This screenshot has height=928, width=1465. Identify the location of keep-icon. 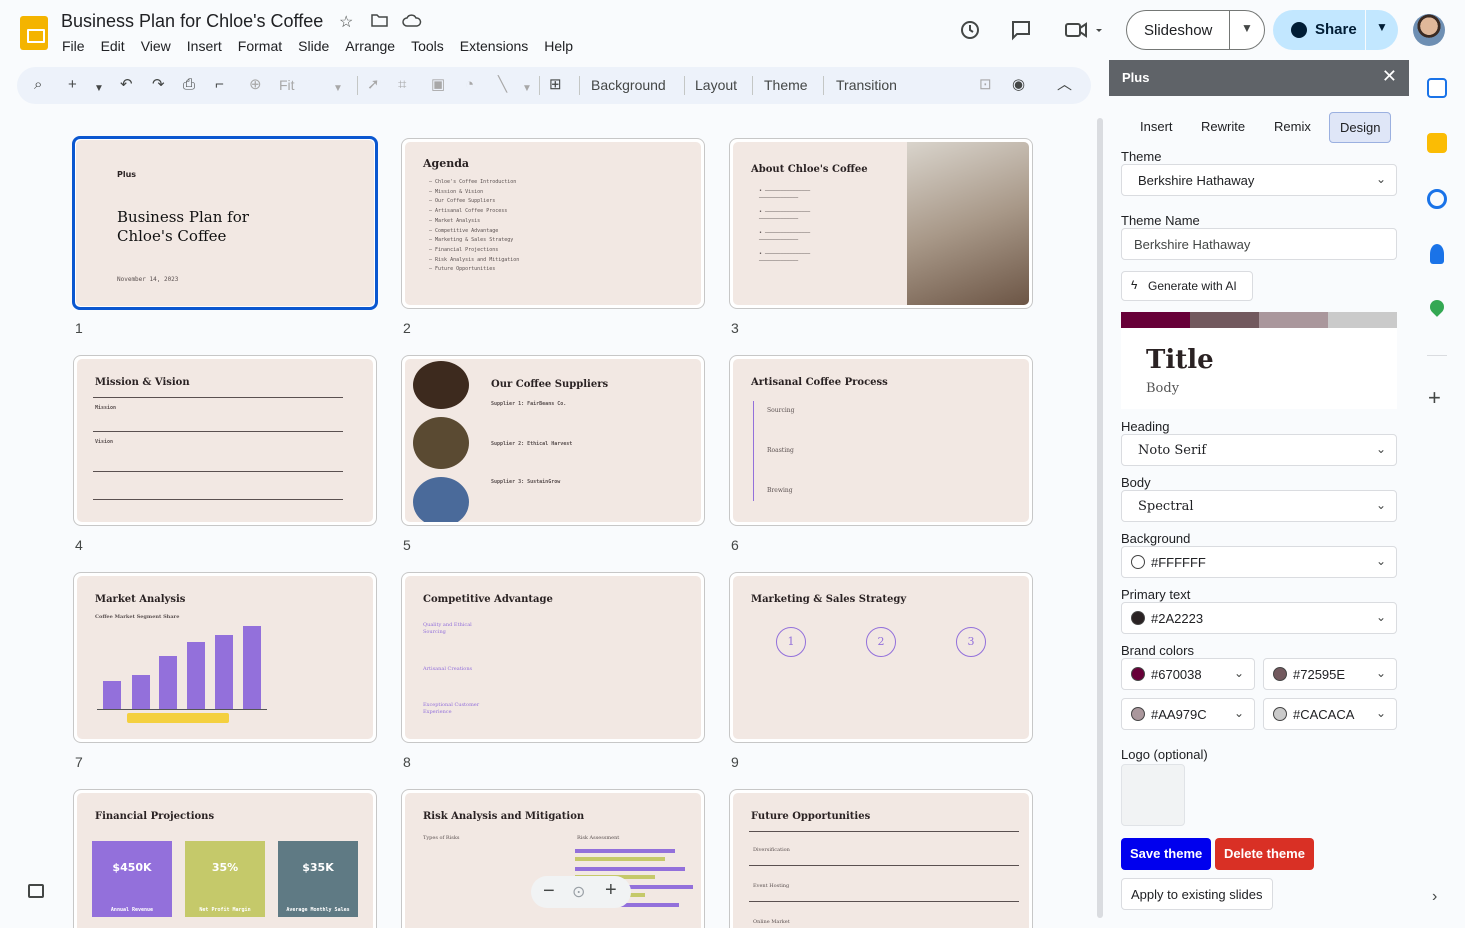
(1437, 143).